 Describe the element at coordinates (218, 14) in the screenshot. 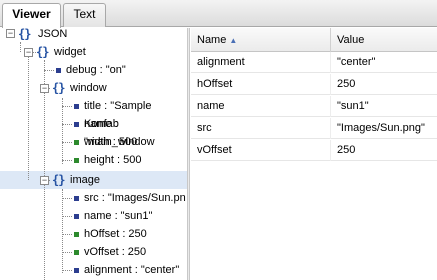

I see `tab-bar: Viewer Text` at that location.